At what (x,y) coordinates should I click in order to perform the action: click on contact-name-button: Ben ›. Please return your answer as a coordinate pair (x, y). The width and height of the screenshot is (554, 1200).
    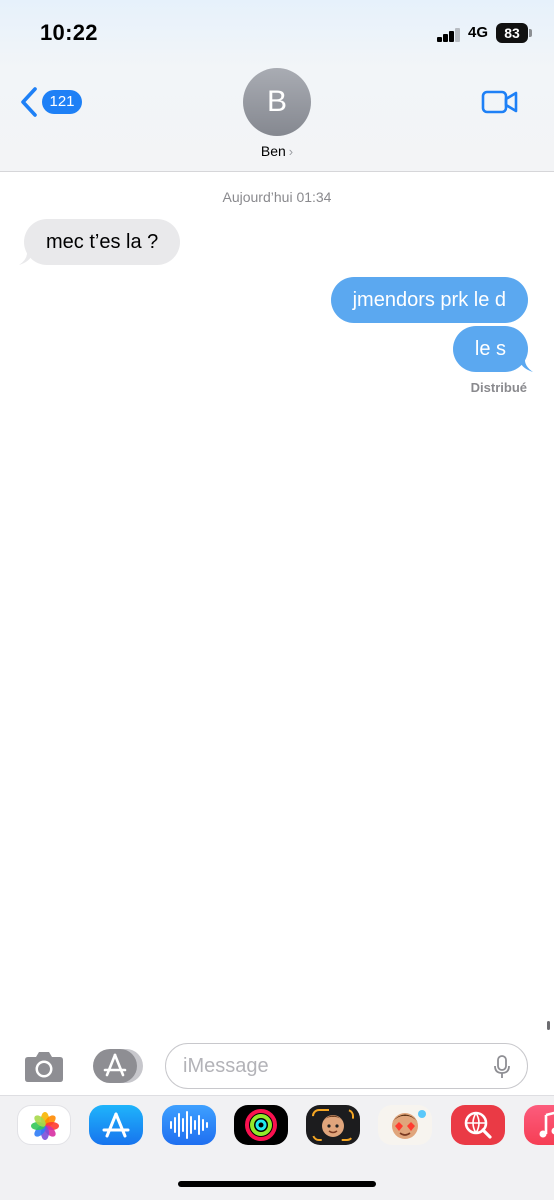
    Looking at the image, I should click on (277, 151).